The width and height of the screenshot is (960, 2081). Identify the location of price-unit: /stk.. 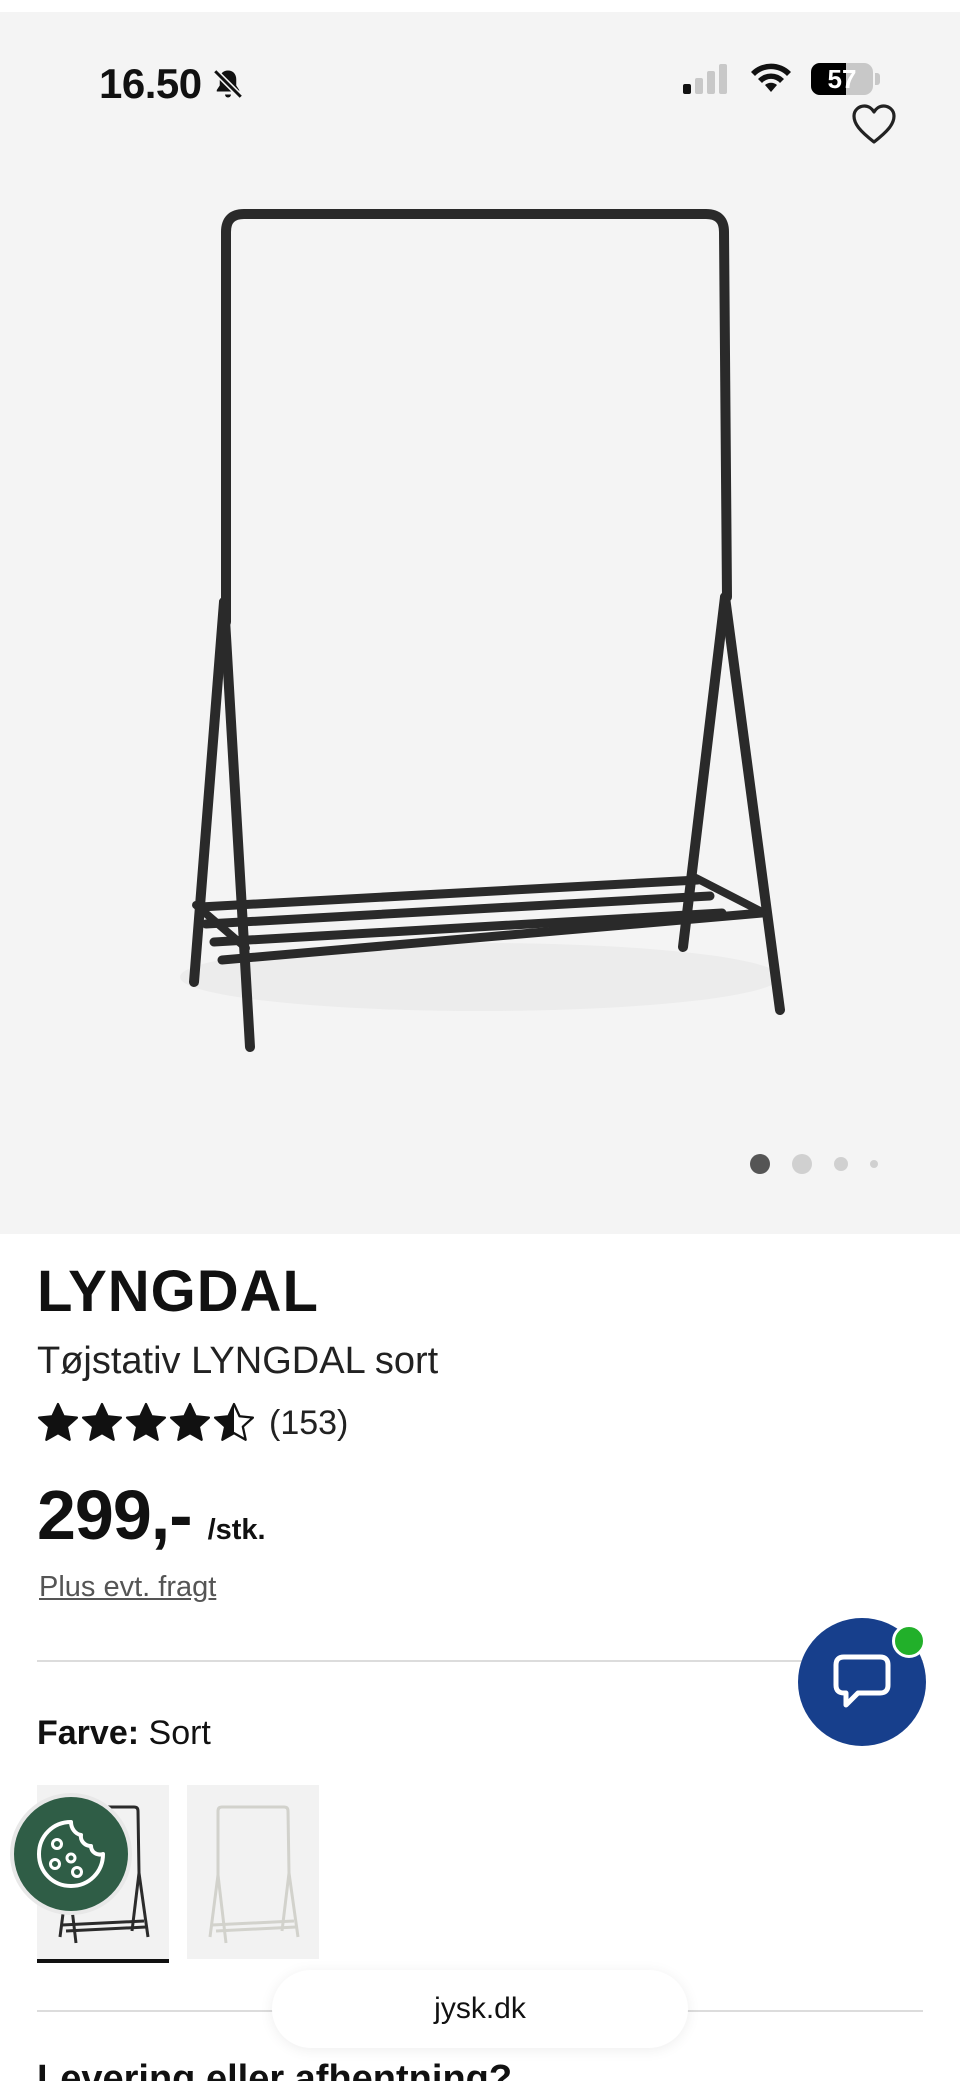
(236, 1530).